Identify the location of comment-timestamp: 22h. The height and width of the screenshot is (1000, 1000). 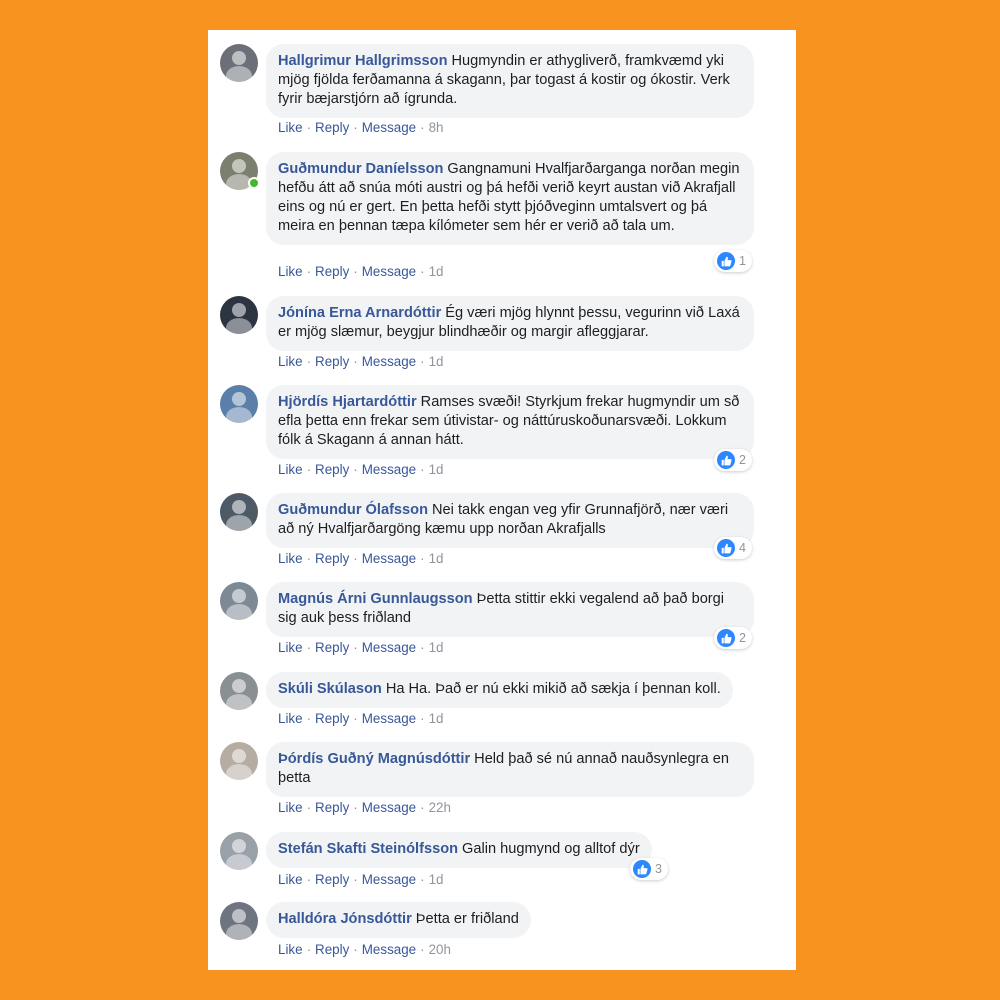
(440, 807).